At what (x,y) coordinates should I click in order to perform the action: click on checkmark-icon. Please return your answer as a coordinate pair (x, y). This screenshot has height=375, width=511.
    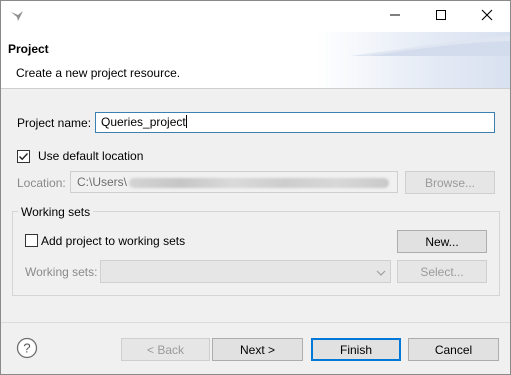
    Looking at the image, I should click on (23, 156).